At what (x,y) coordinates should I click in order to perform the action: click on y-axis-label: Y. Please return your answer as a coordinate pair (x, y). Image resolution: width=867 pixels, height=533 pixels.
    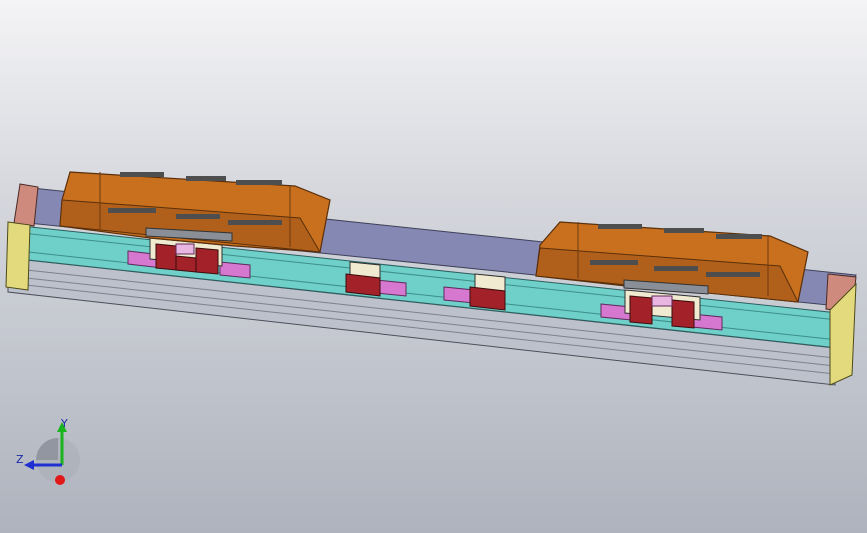
    Looking at the image, I should click on (64, 423).